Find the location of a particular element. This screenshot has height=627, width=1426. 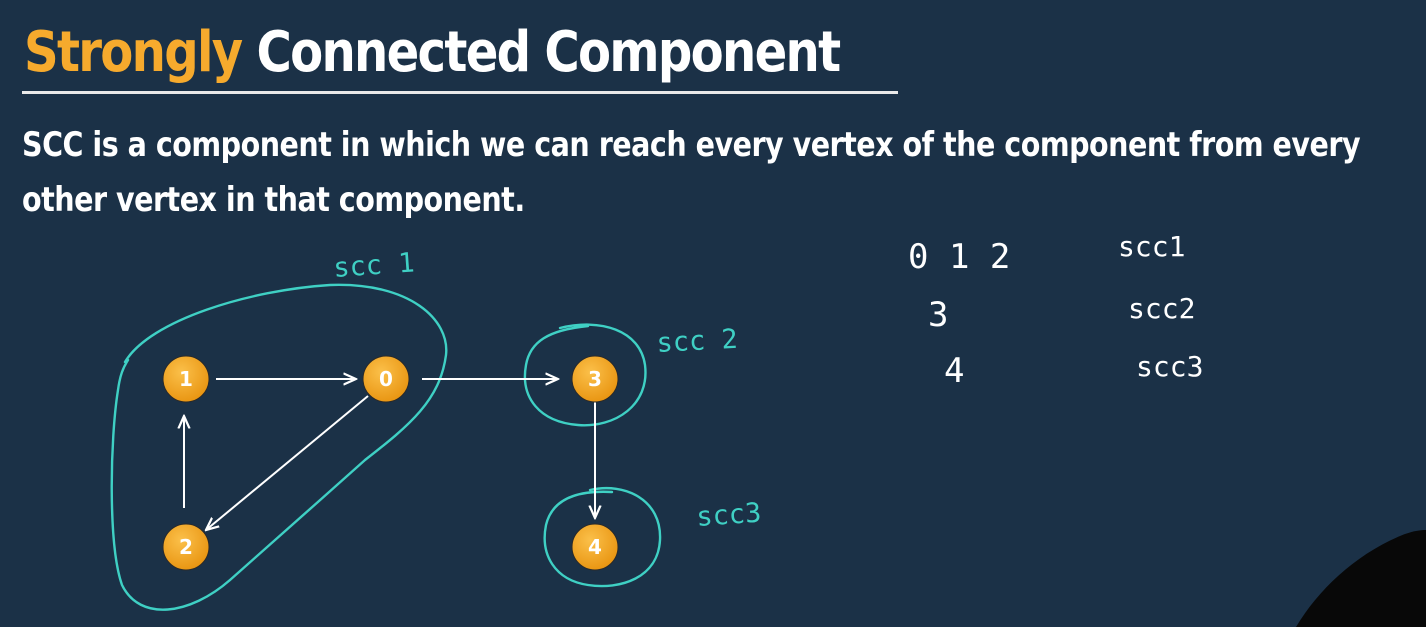

notes-row-3-vertices: 4 is located at coordinates (954, 371).